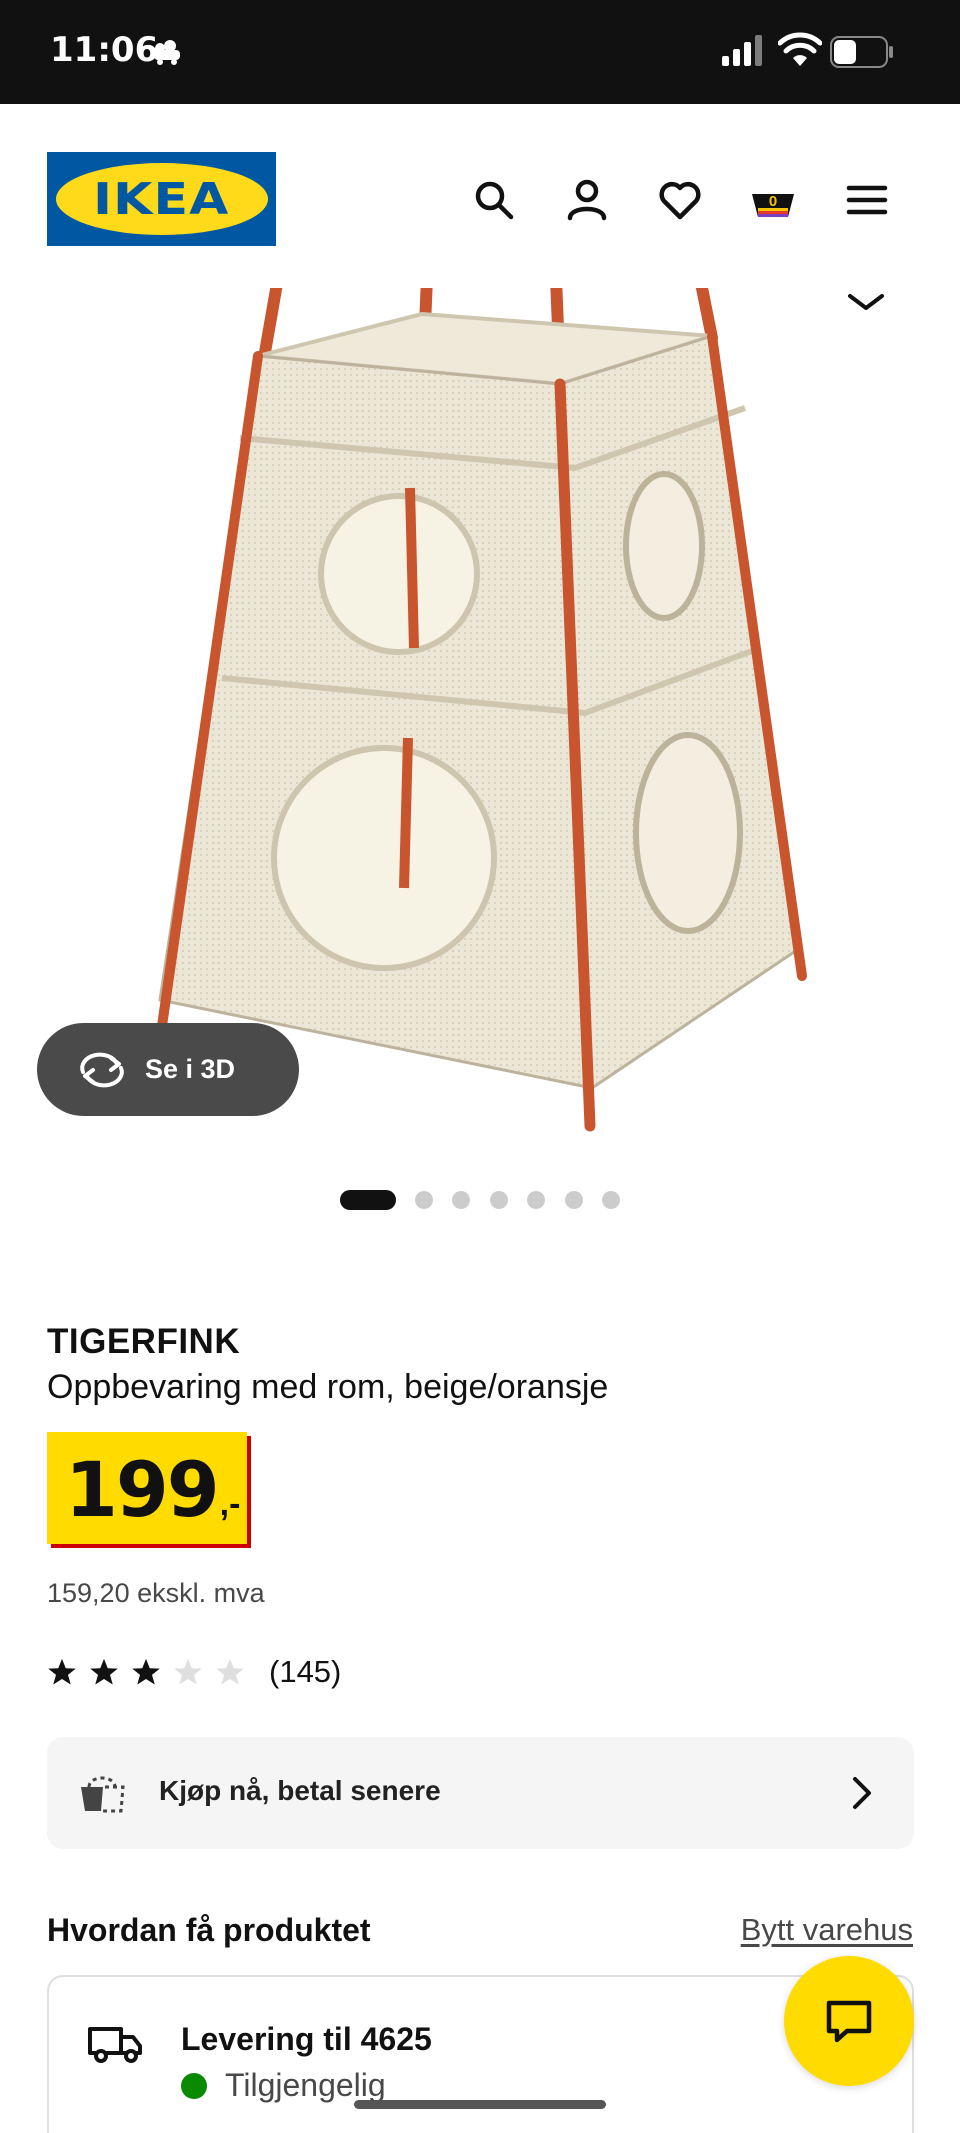 This screenshot has width=960, height=2133. Describe the element at coordinates (800, 49) in the screenshot. I see `wifi-icon` at that location.